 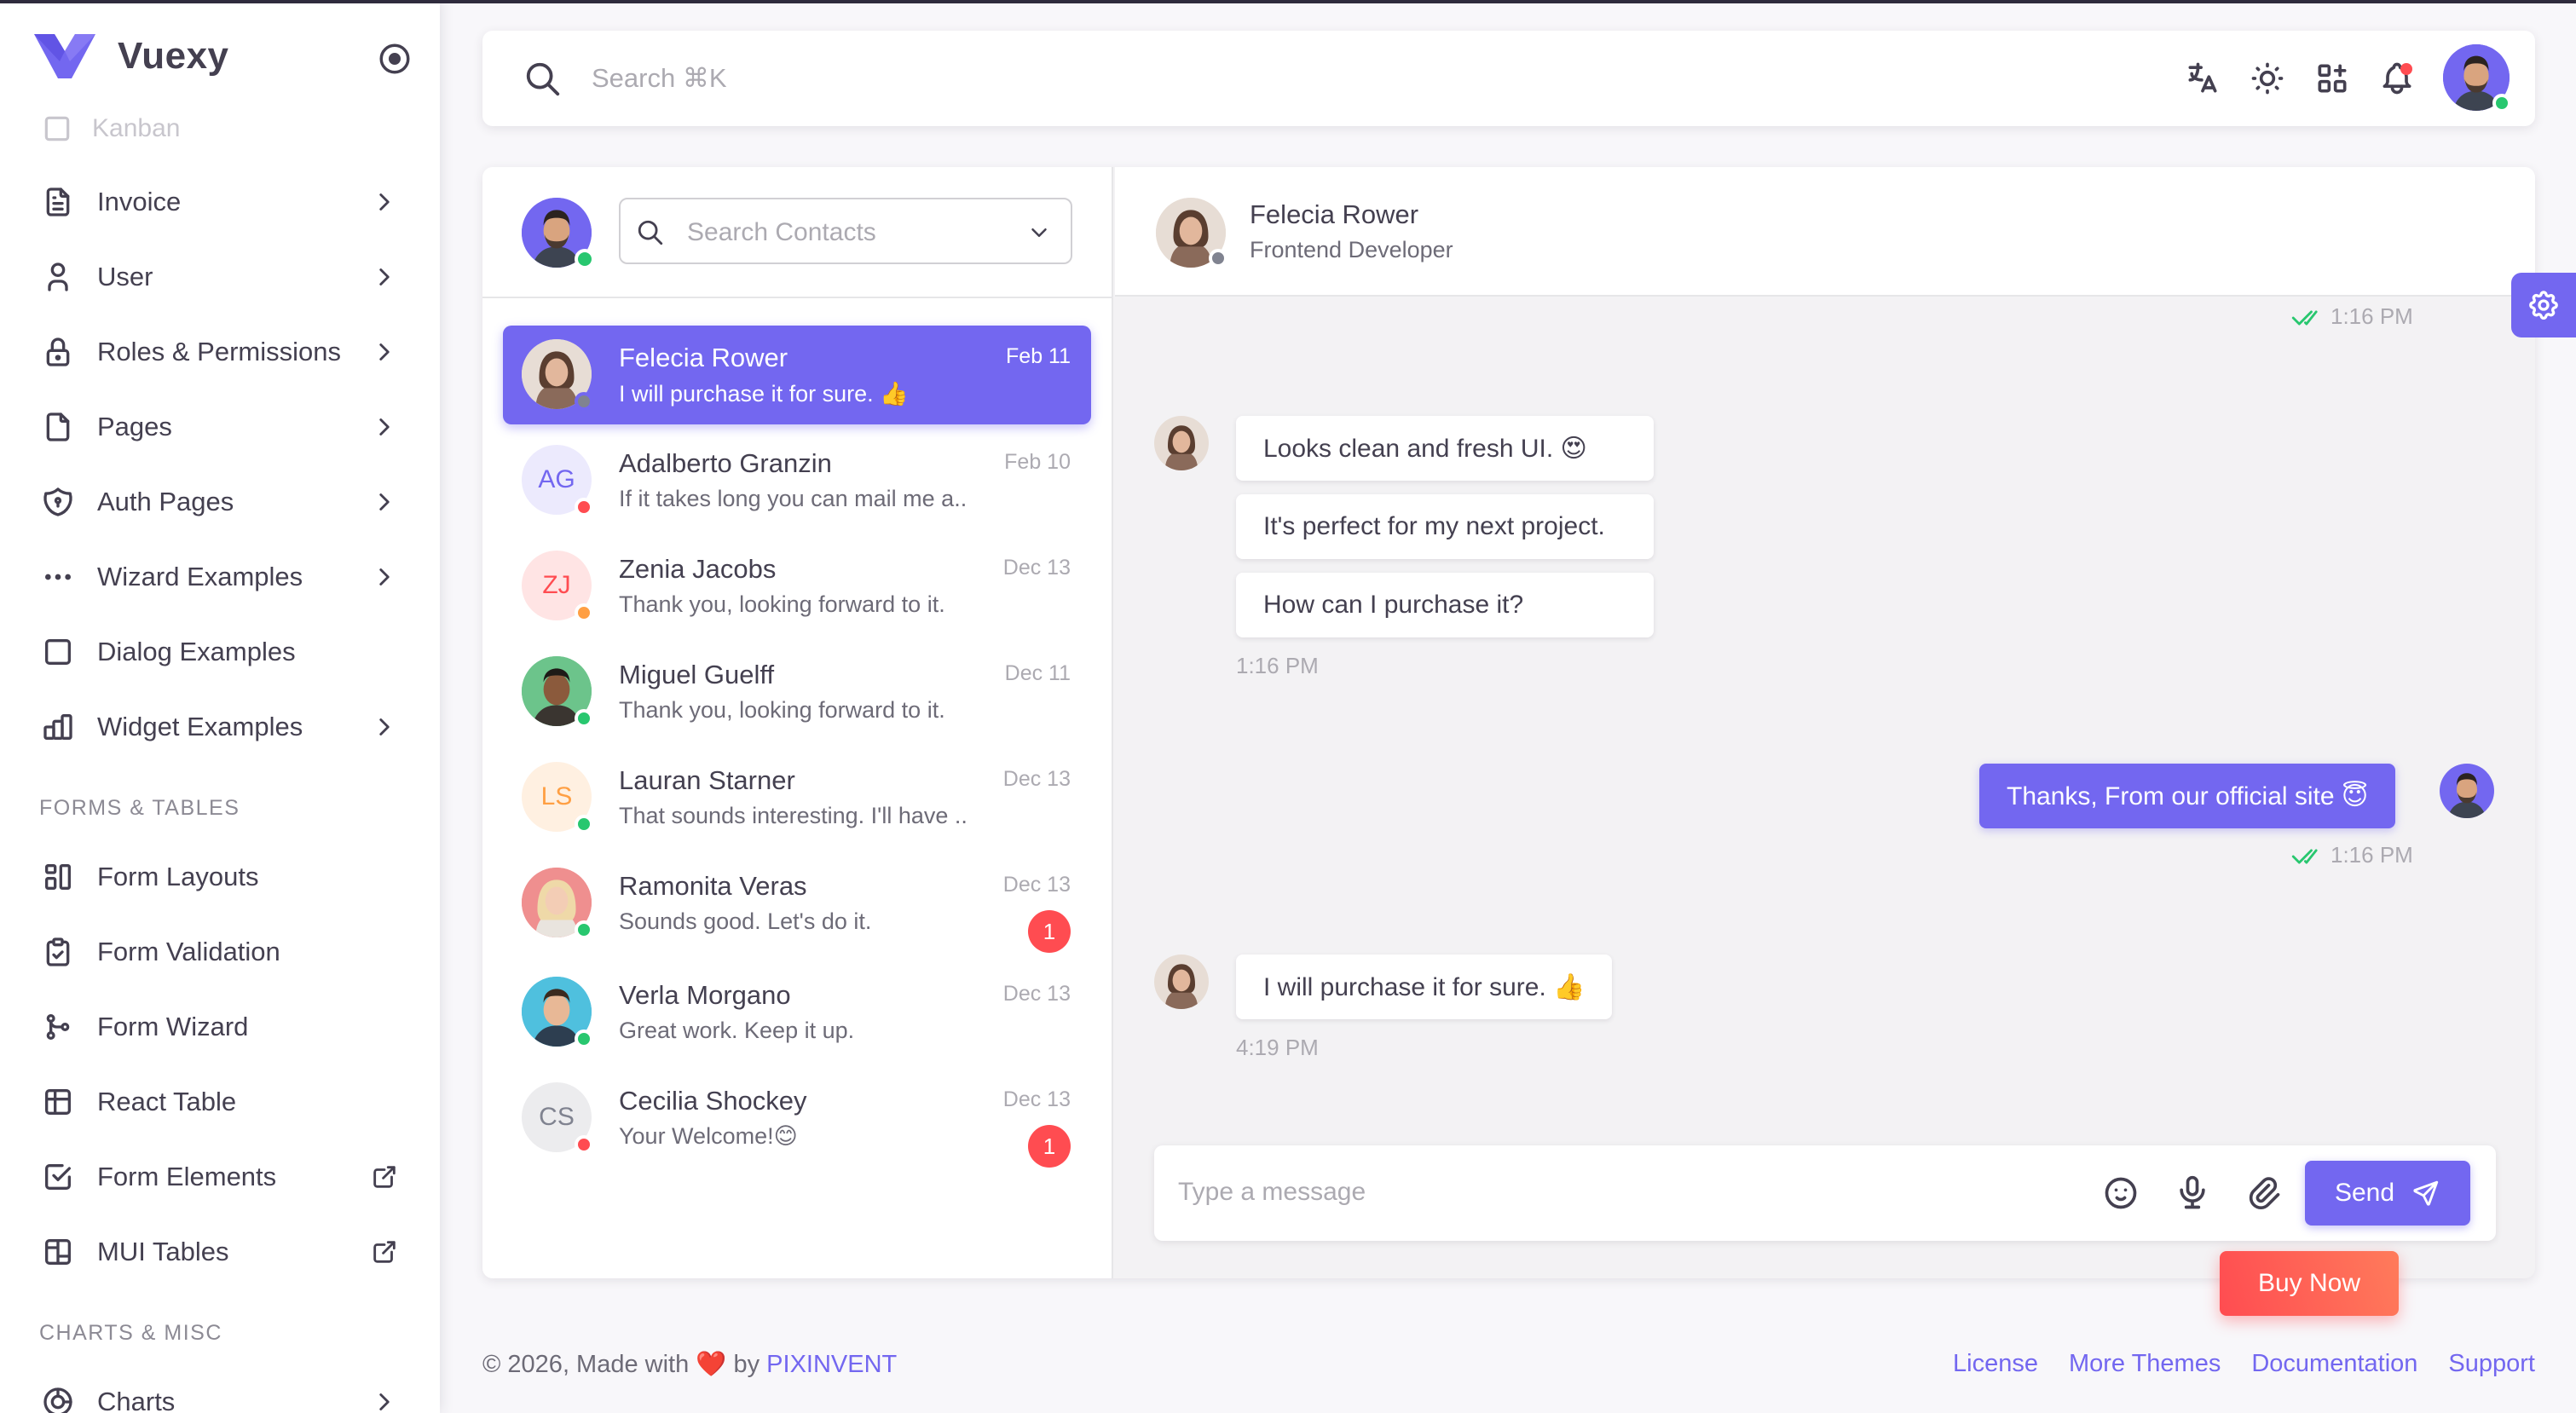 What do you see at coordinates (163, 1251) in the screenshot?
I see `sidebar-item-label: MUI Tables` at bounding box center [163, 1251].